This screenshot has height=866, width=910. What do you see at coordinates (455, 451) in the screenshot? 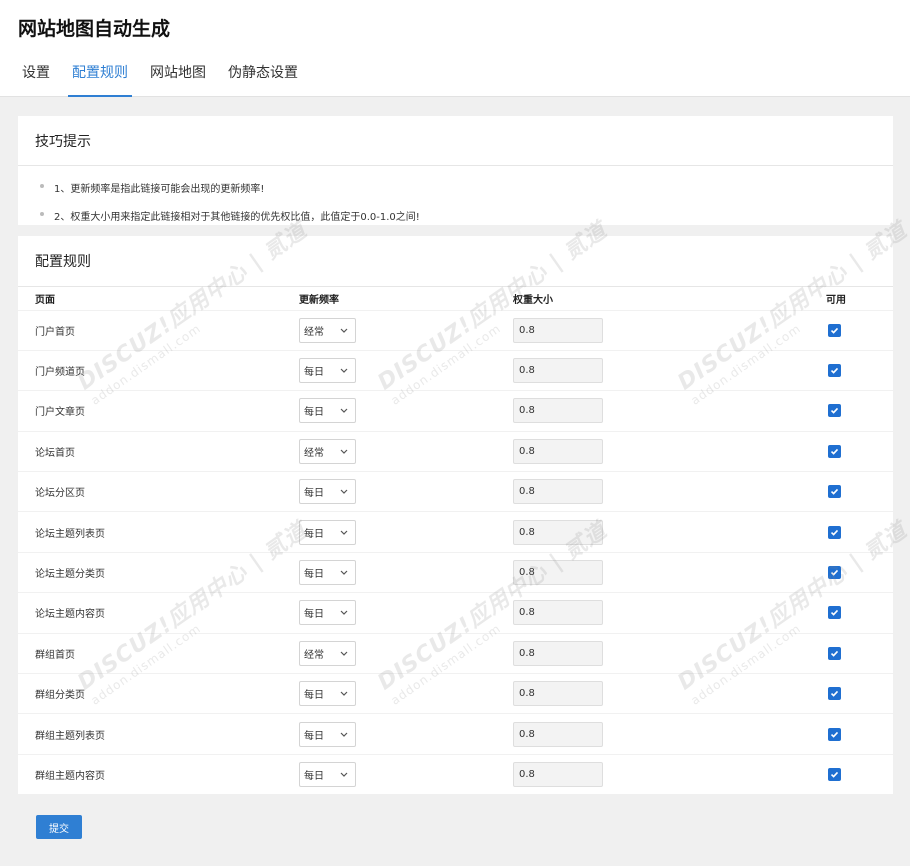
I see `table-row: 论坛首页 经常 0.8` at bounding box center [455, 451].